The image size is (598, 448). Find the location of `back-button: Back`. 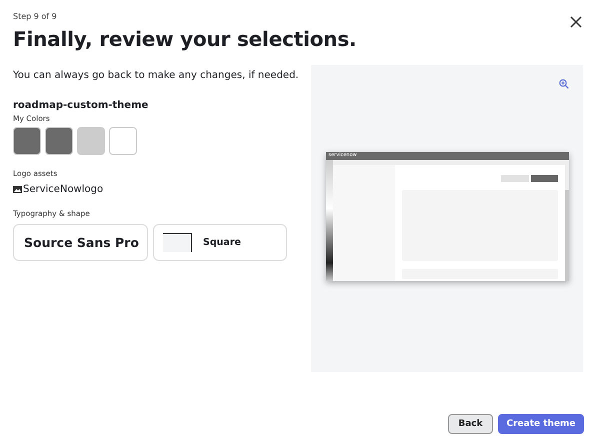

back-button: Back is located at coordinates (470, 424).